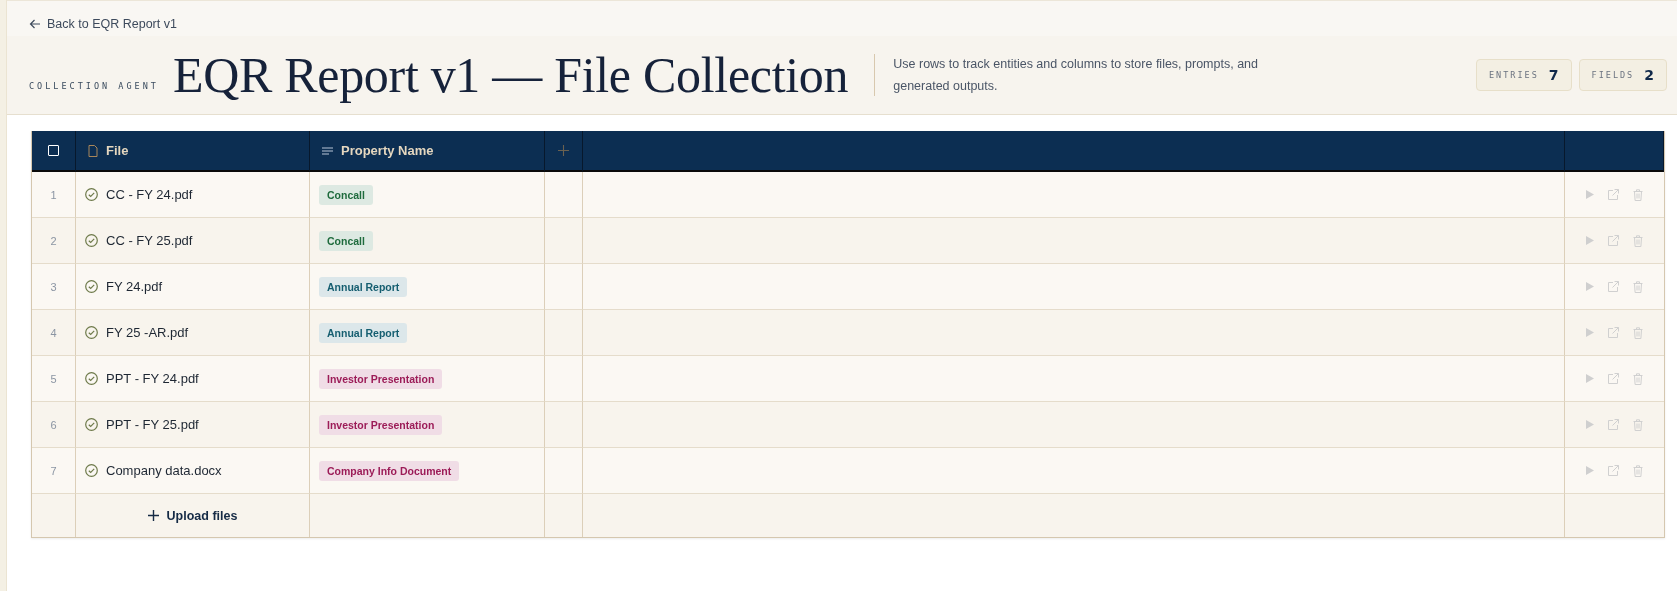 The height and width of the screenshot is (591, 1677). Describe the element at coordinates (152, 378) in the screenshot. I see `file-name: PPT - FY 24.pdf` at that location.